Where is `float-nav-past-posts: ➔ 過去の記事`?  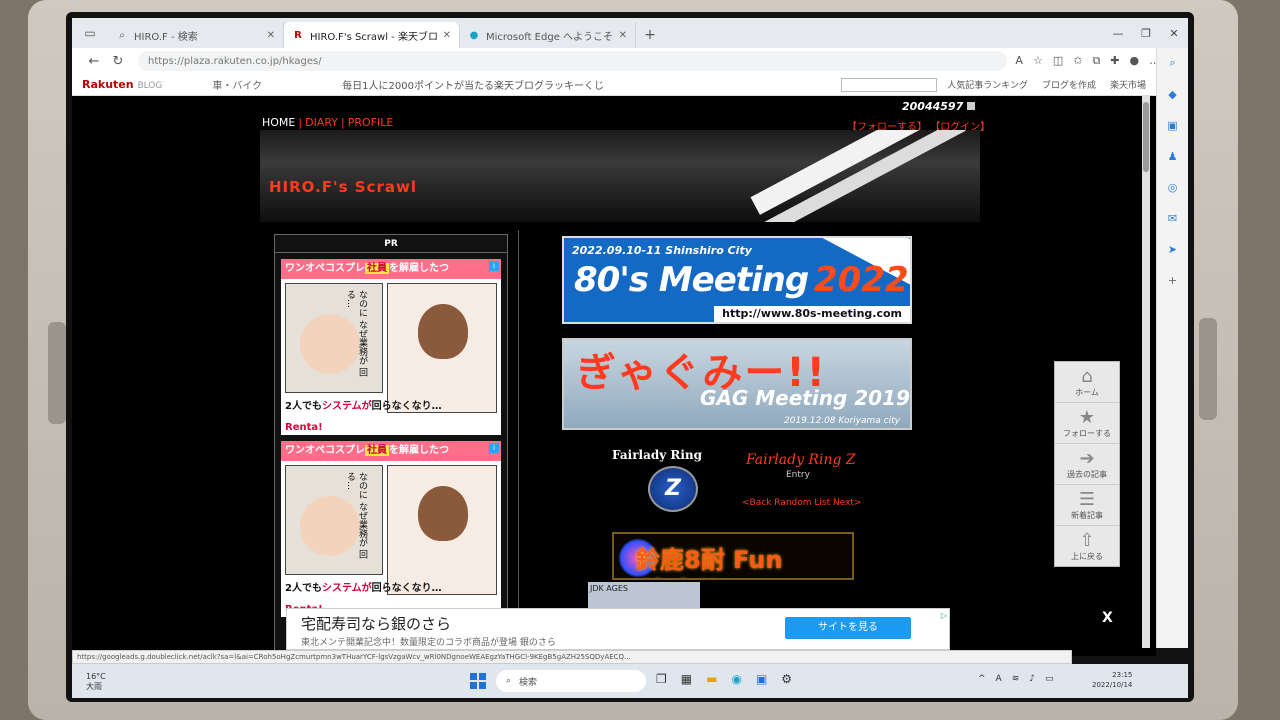
float-nav-past-posts: ➔ 過去の記事 is located at coordinates (1087, 464).